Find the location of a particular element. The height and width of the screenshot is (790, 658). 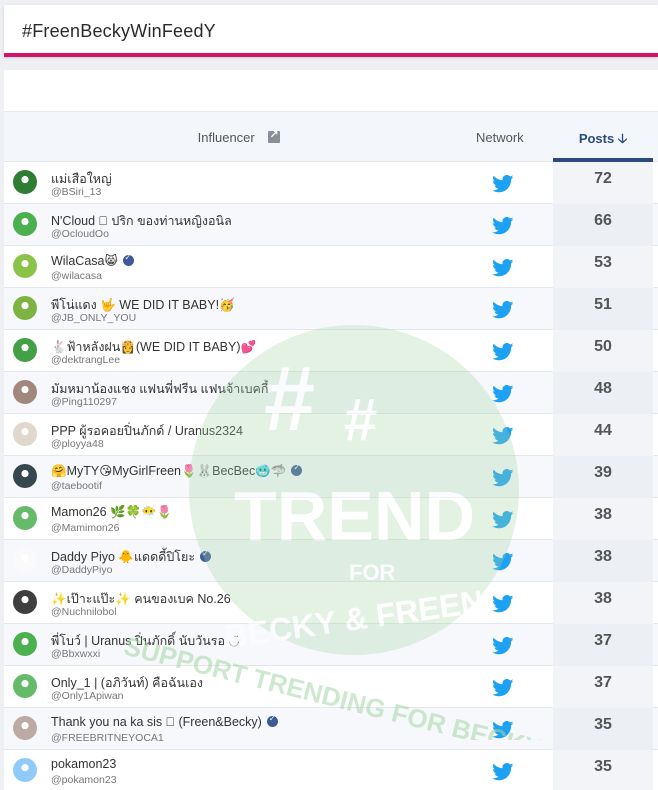

influencer-handle: @Only1Apiwan is located at coordinates (87, 696).